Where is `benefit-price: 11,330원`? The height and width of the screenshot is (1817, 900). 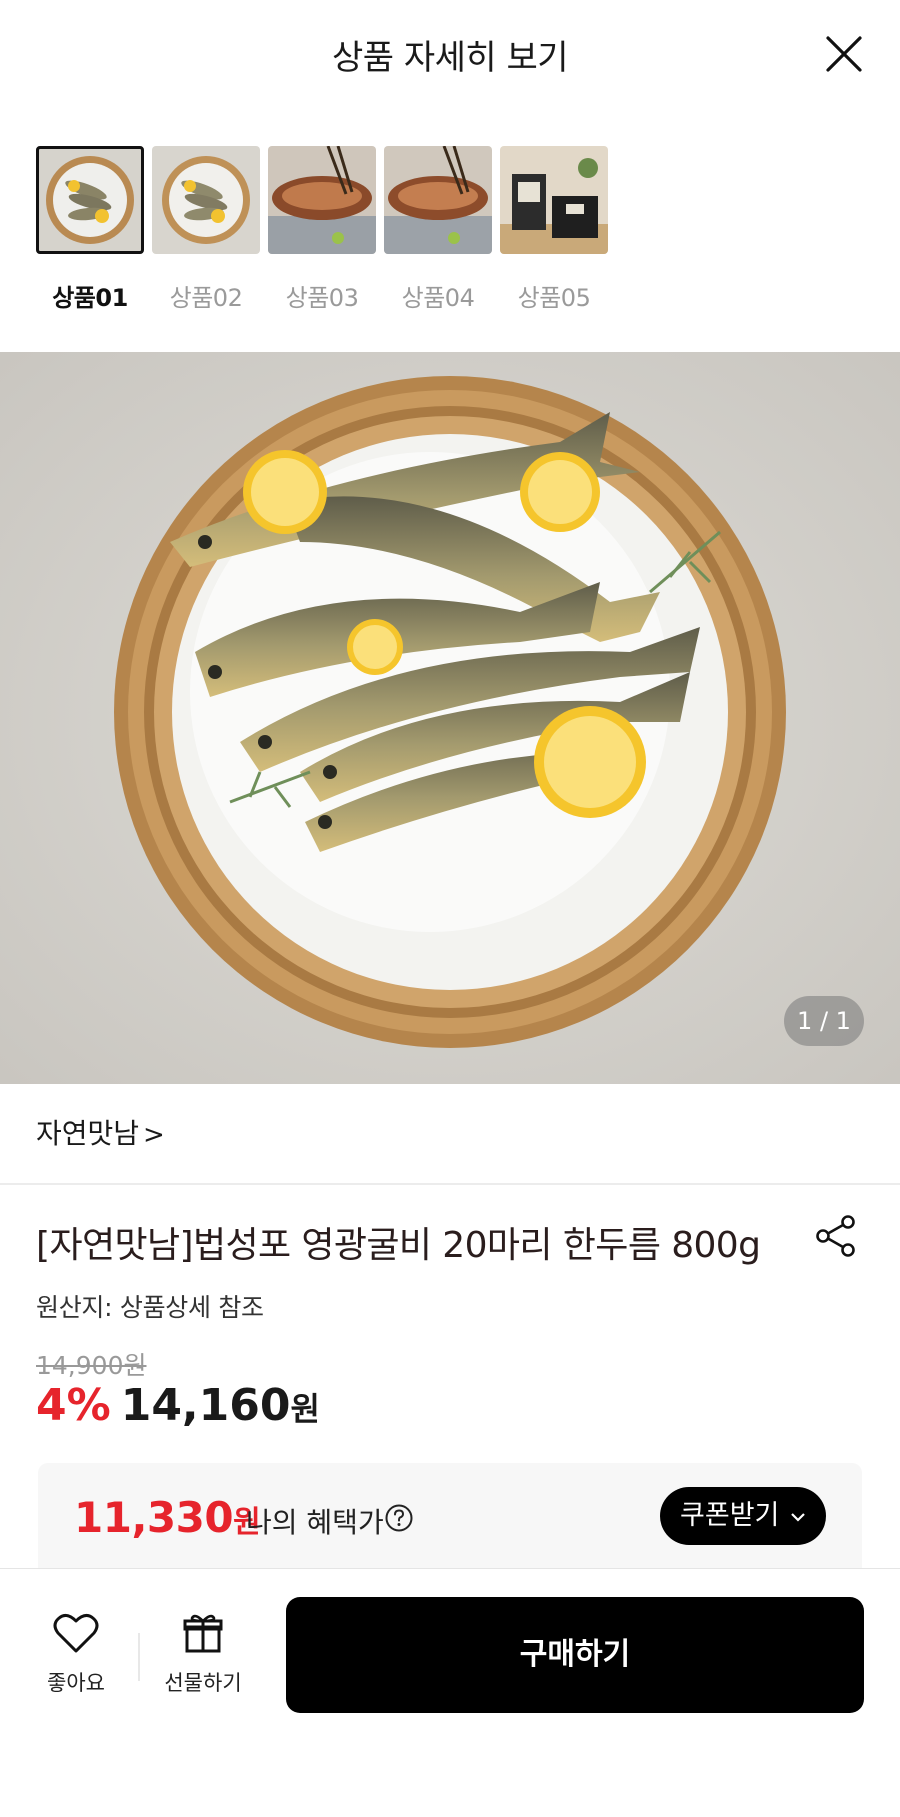
benefit-price: 11,330원 is located at coordinates (167, 1517).